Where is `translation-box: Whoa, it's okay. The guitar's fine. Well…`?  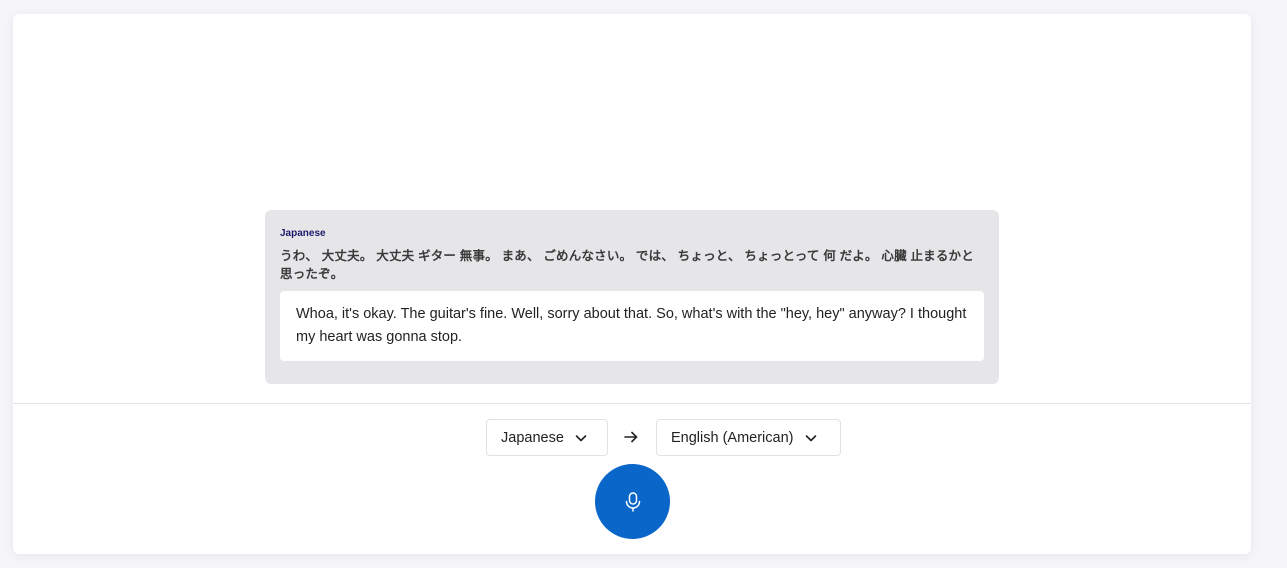 translation-box: Whoa, it's okay. The guitar's fine. Well… is located at coordinates (632, 326).